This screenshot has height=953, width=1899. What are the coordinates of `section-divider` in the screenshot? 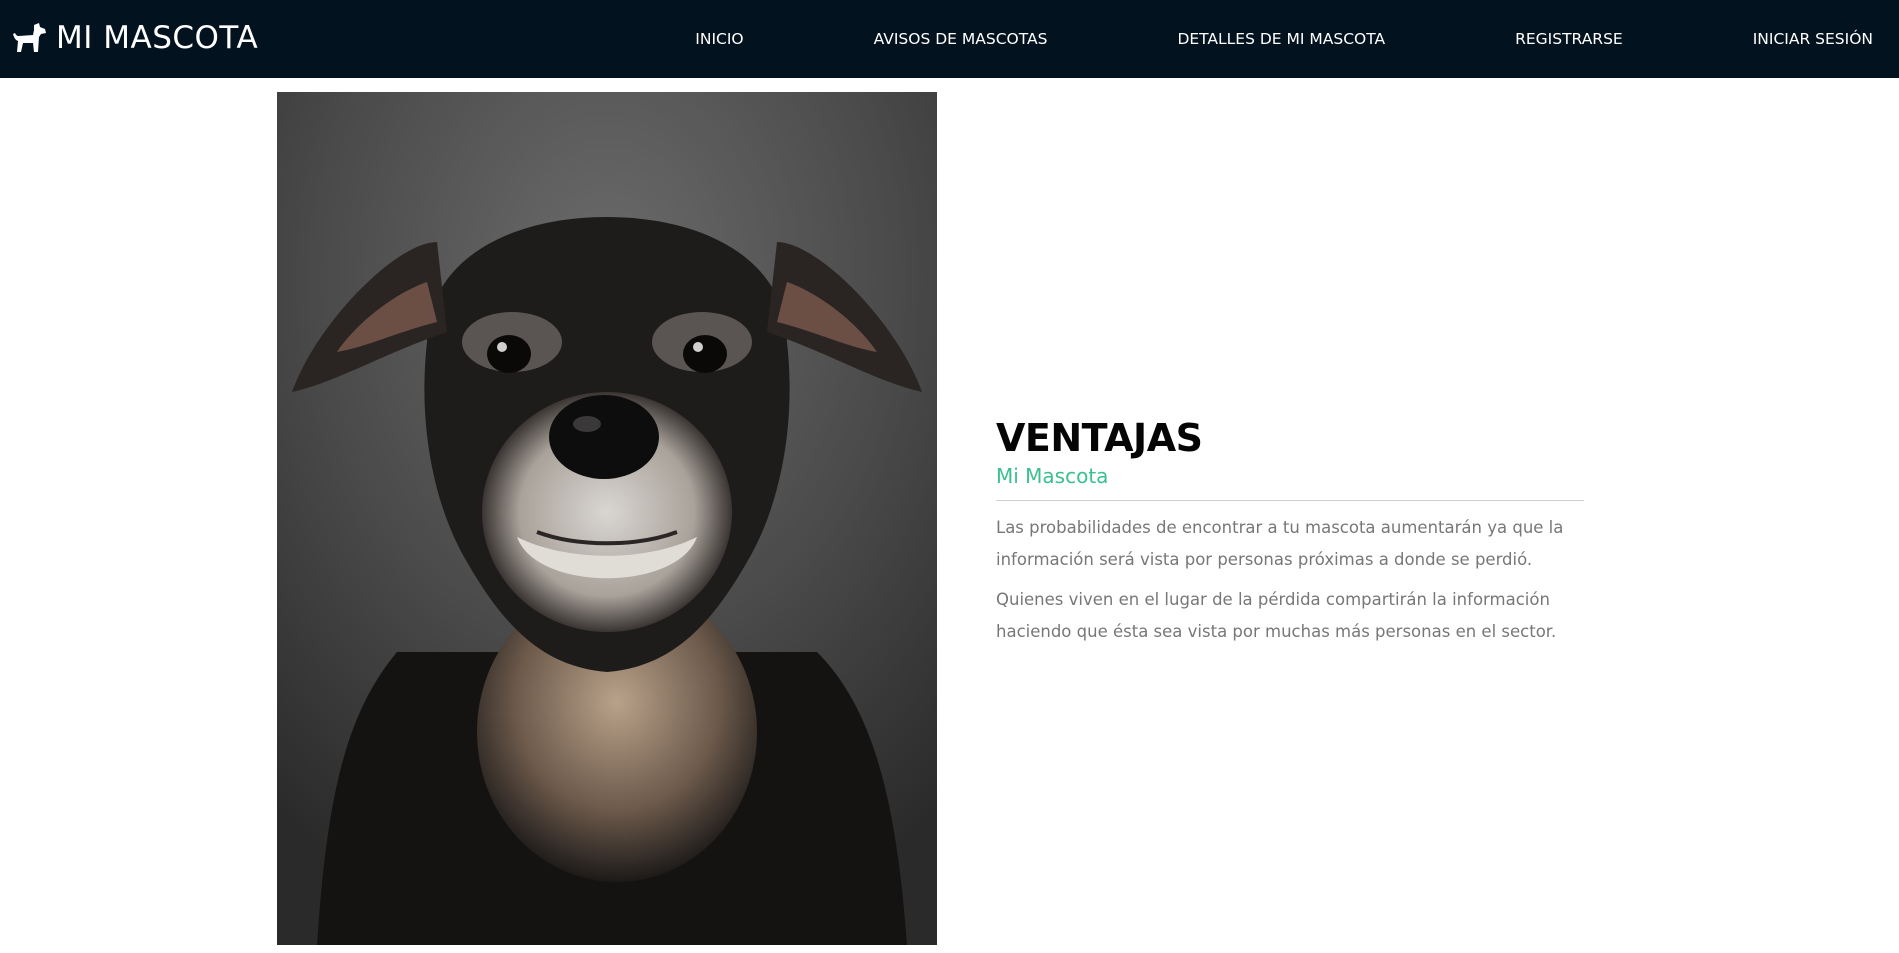 It's located at (1290, 500).